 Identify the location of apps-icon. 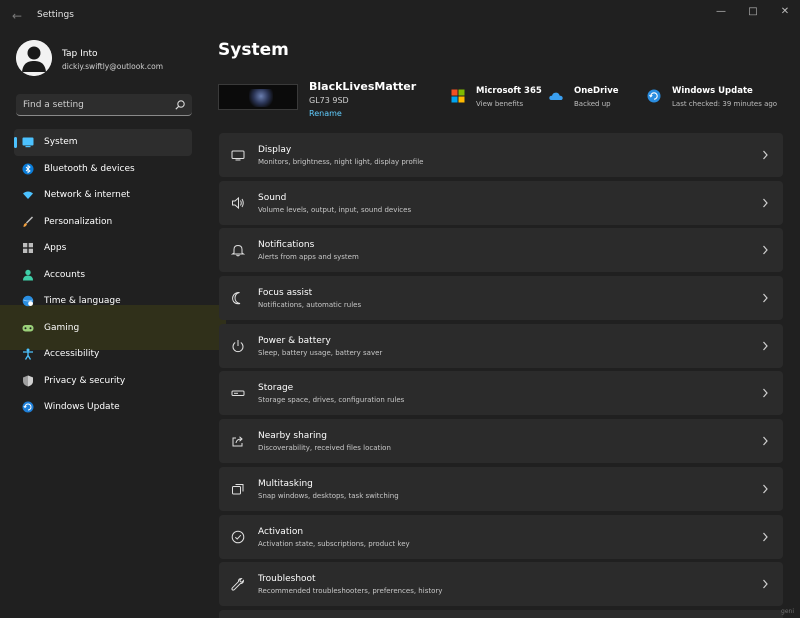
(28, 248).